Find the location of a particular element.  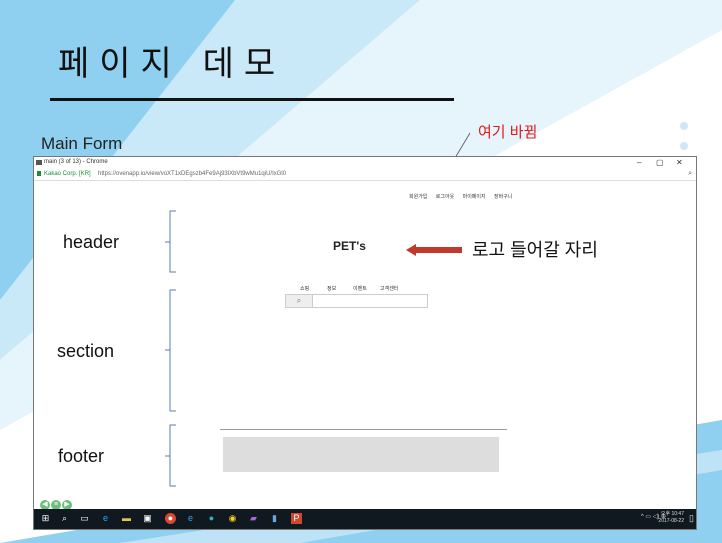

section-brackets is located at coordinates (170, 348).